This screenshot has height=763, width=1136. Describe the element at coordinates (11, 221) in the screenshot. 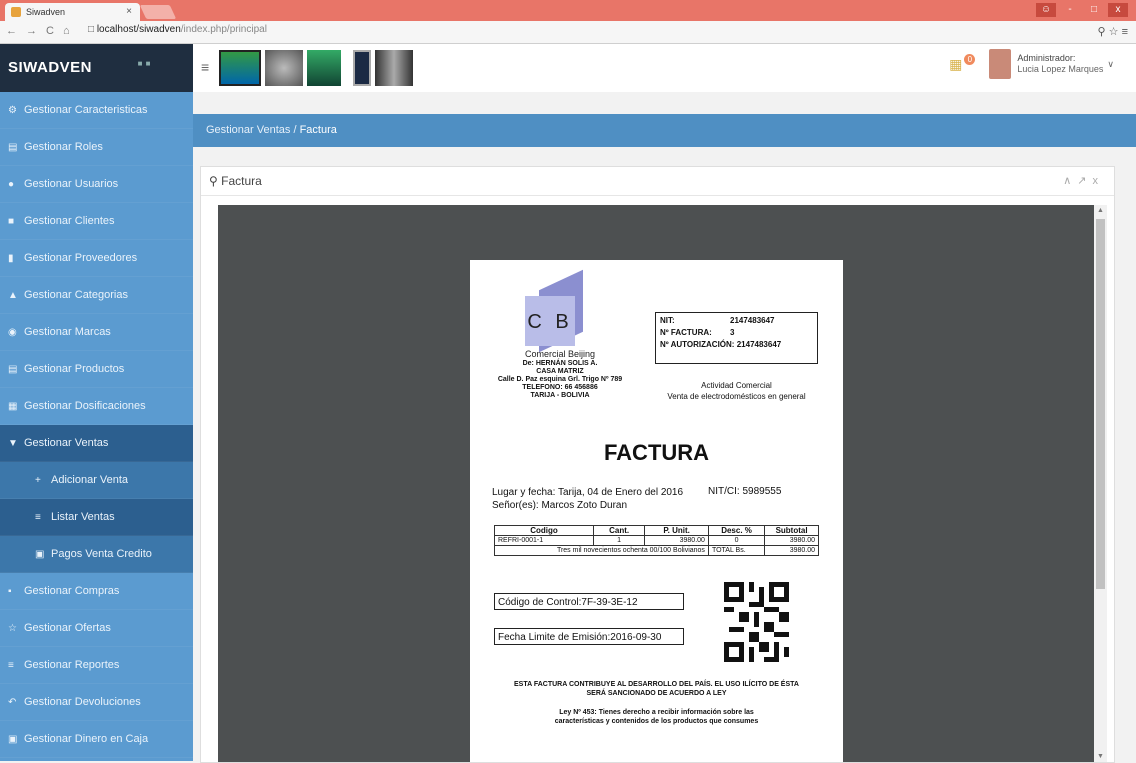

I see `briefcase-icon: ■` at that location.